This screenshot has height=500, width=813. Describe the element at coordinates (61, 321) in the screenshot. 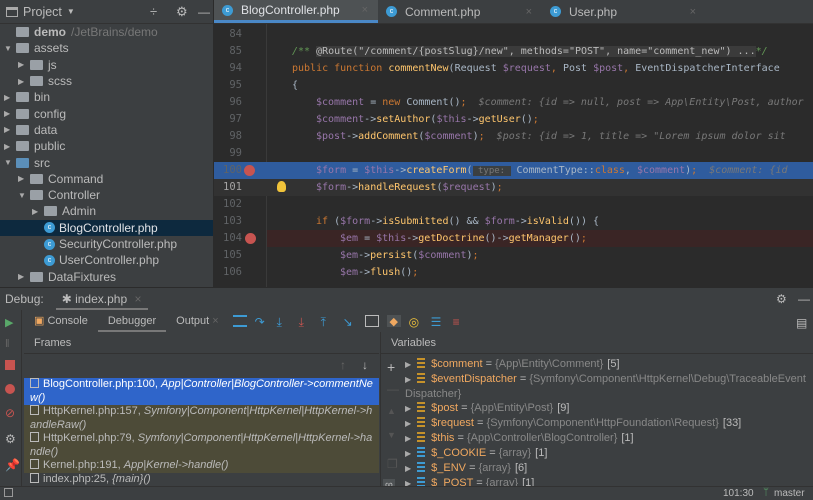

I see `tab-console: ▣ Console` at that location.